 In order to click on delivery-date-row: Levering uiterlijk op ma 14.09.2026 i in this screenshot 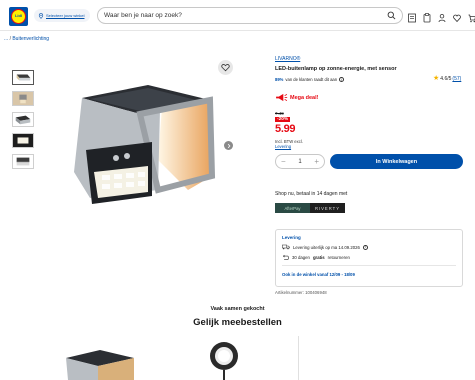, I will do `click(325, 247)`.